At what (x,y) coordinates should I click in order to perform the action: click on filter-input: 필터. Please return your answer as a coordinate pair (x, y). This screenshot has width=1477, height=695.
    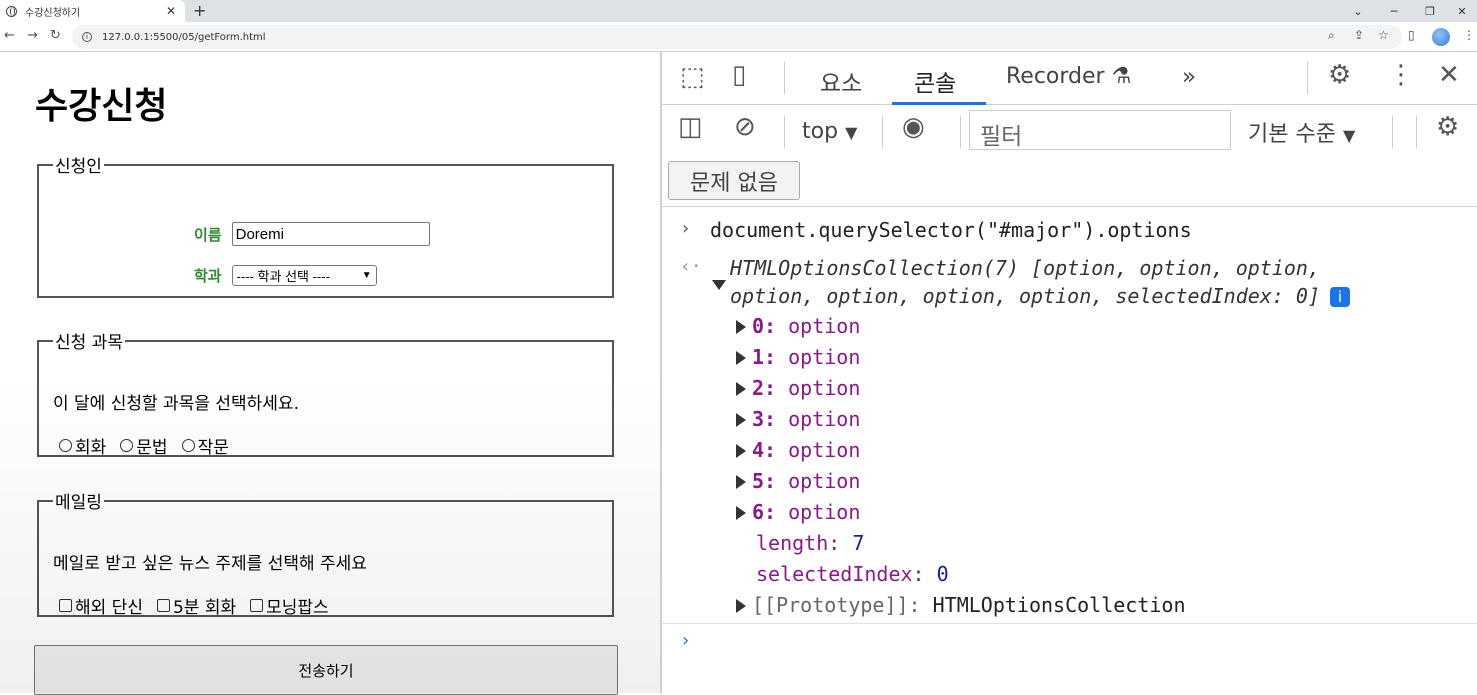
    Looking at the image, I should click on (1100, 130).